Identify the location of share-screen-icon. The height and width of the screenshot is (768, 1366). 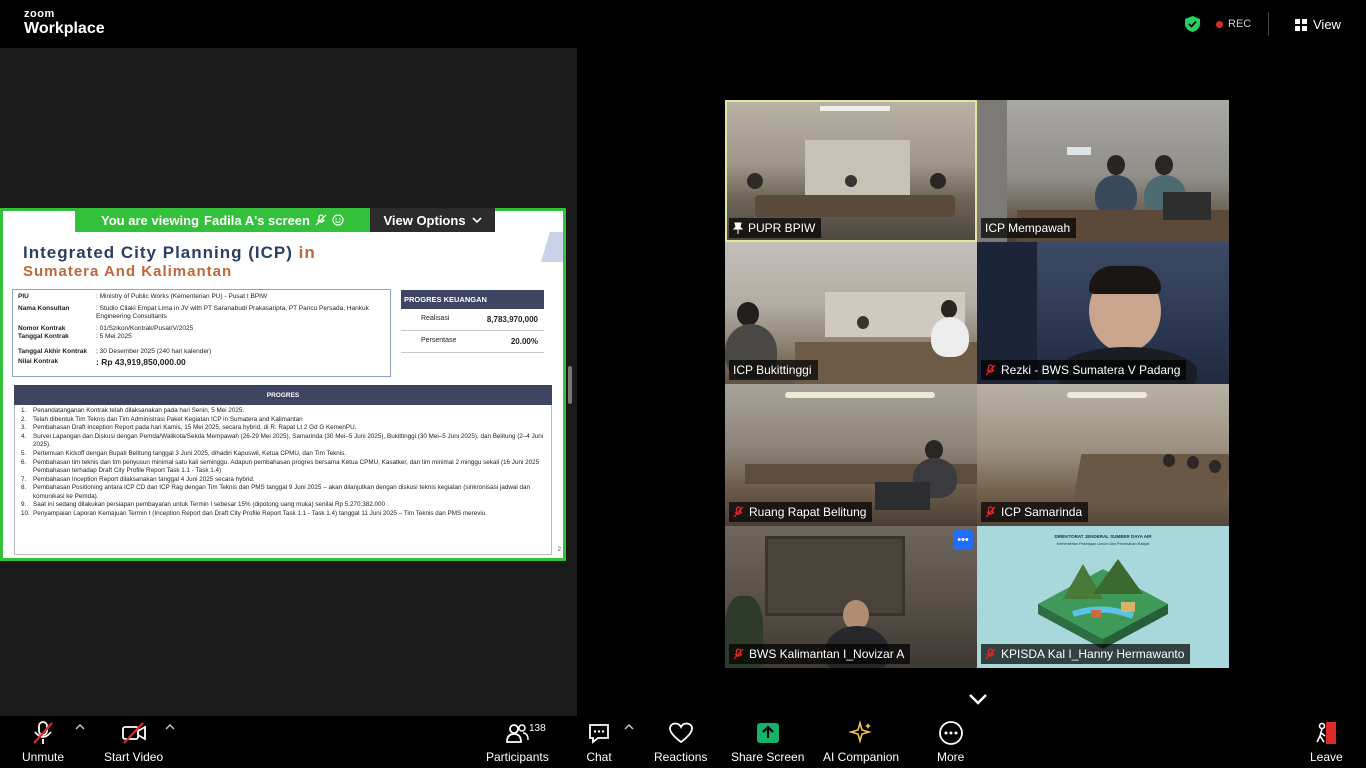
(767, 733).